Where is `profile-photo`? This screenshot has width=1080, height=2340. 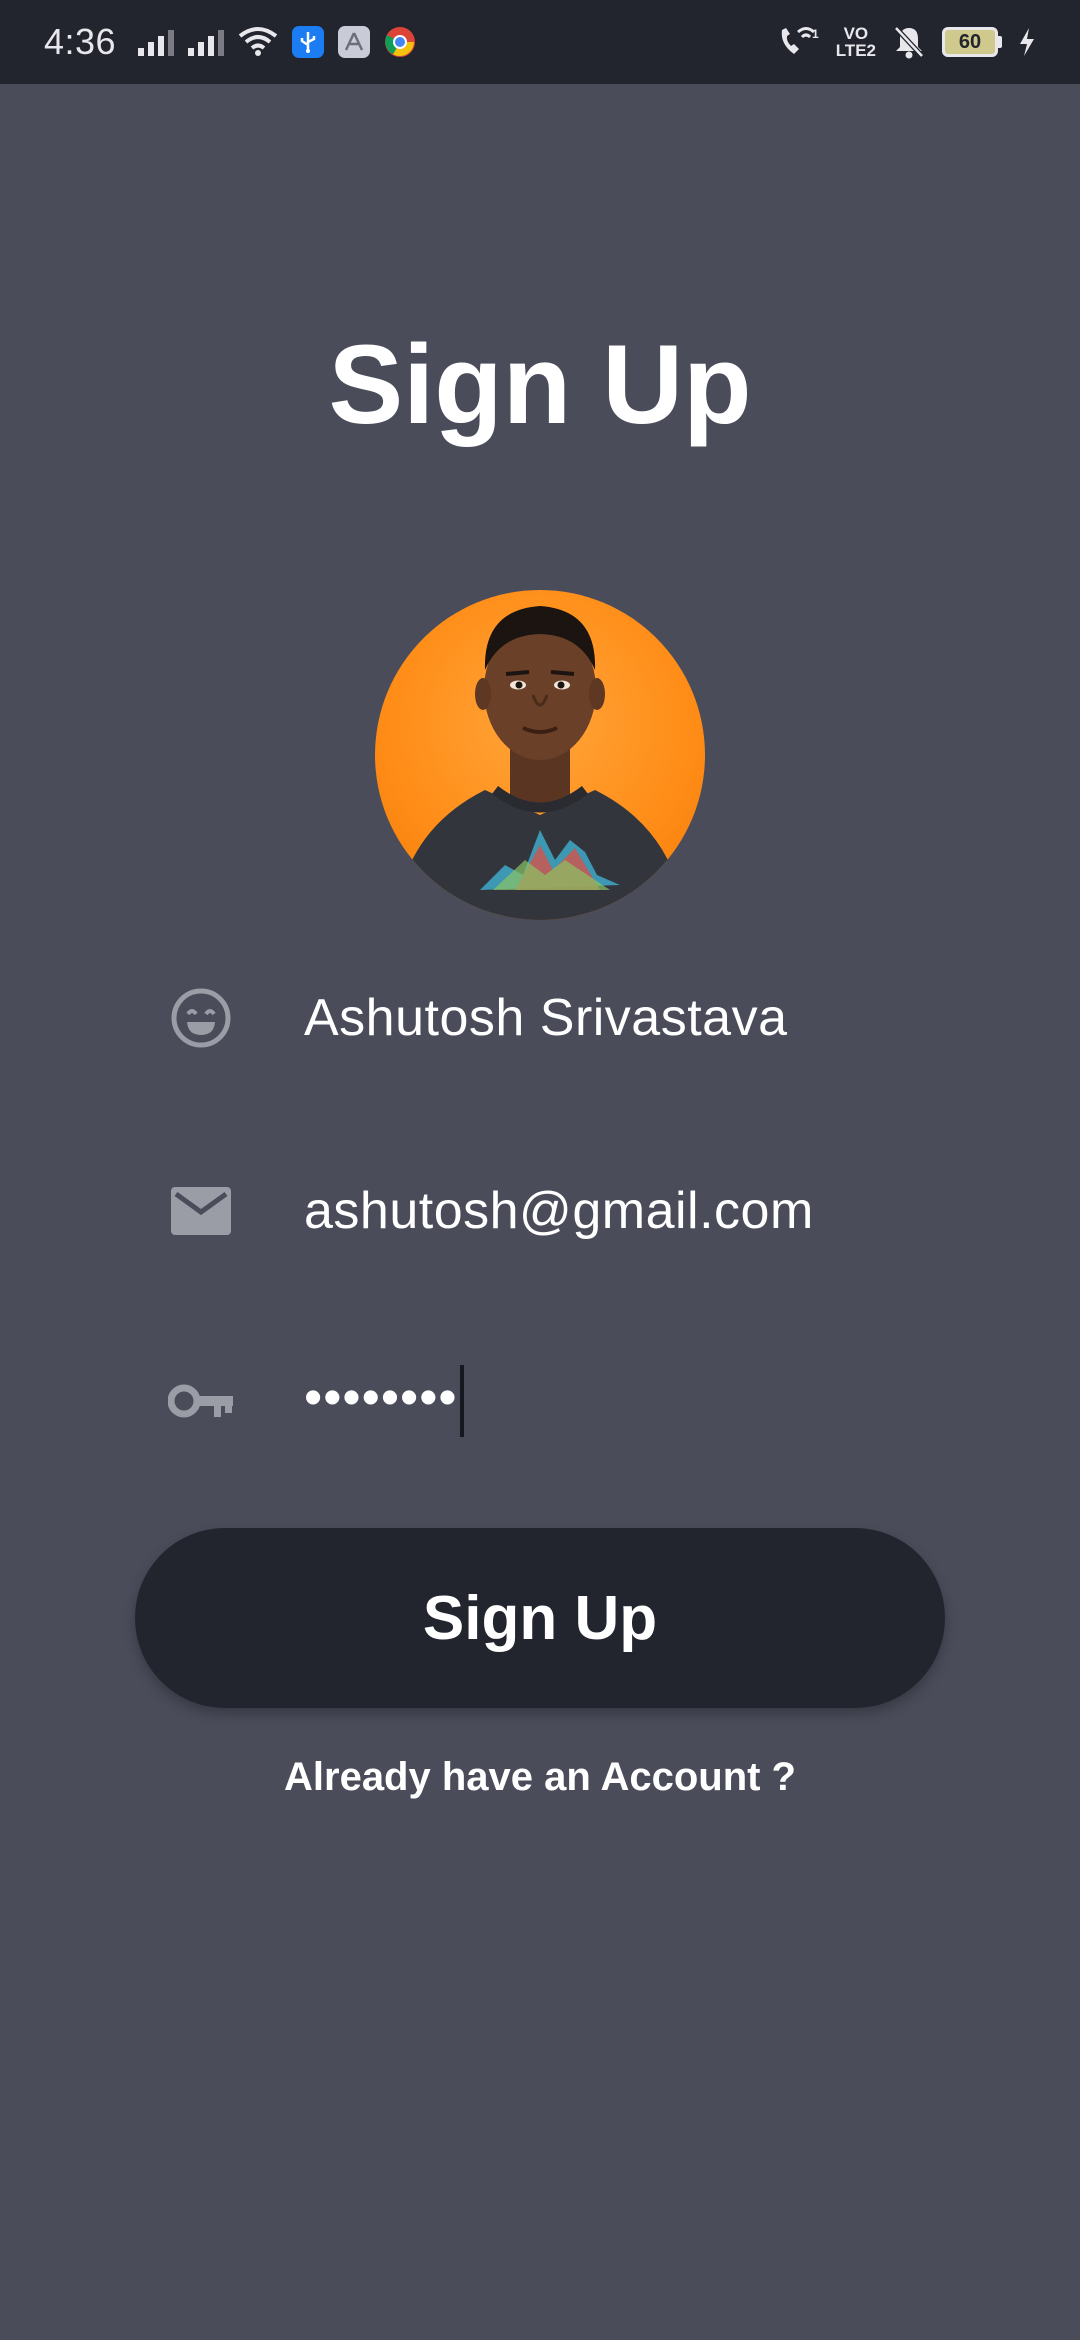
profile-photo is located at coordinates (540, 763).